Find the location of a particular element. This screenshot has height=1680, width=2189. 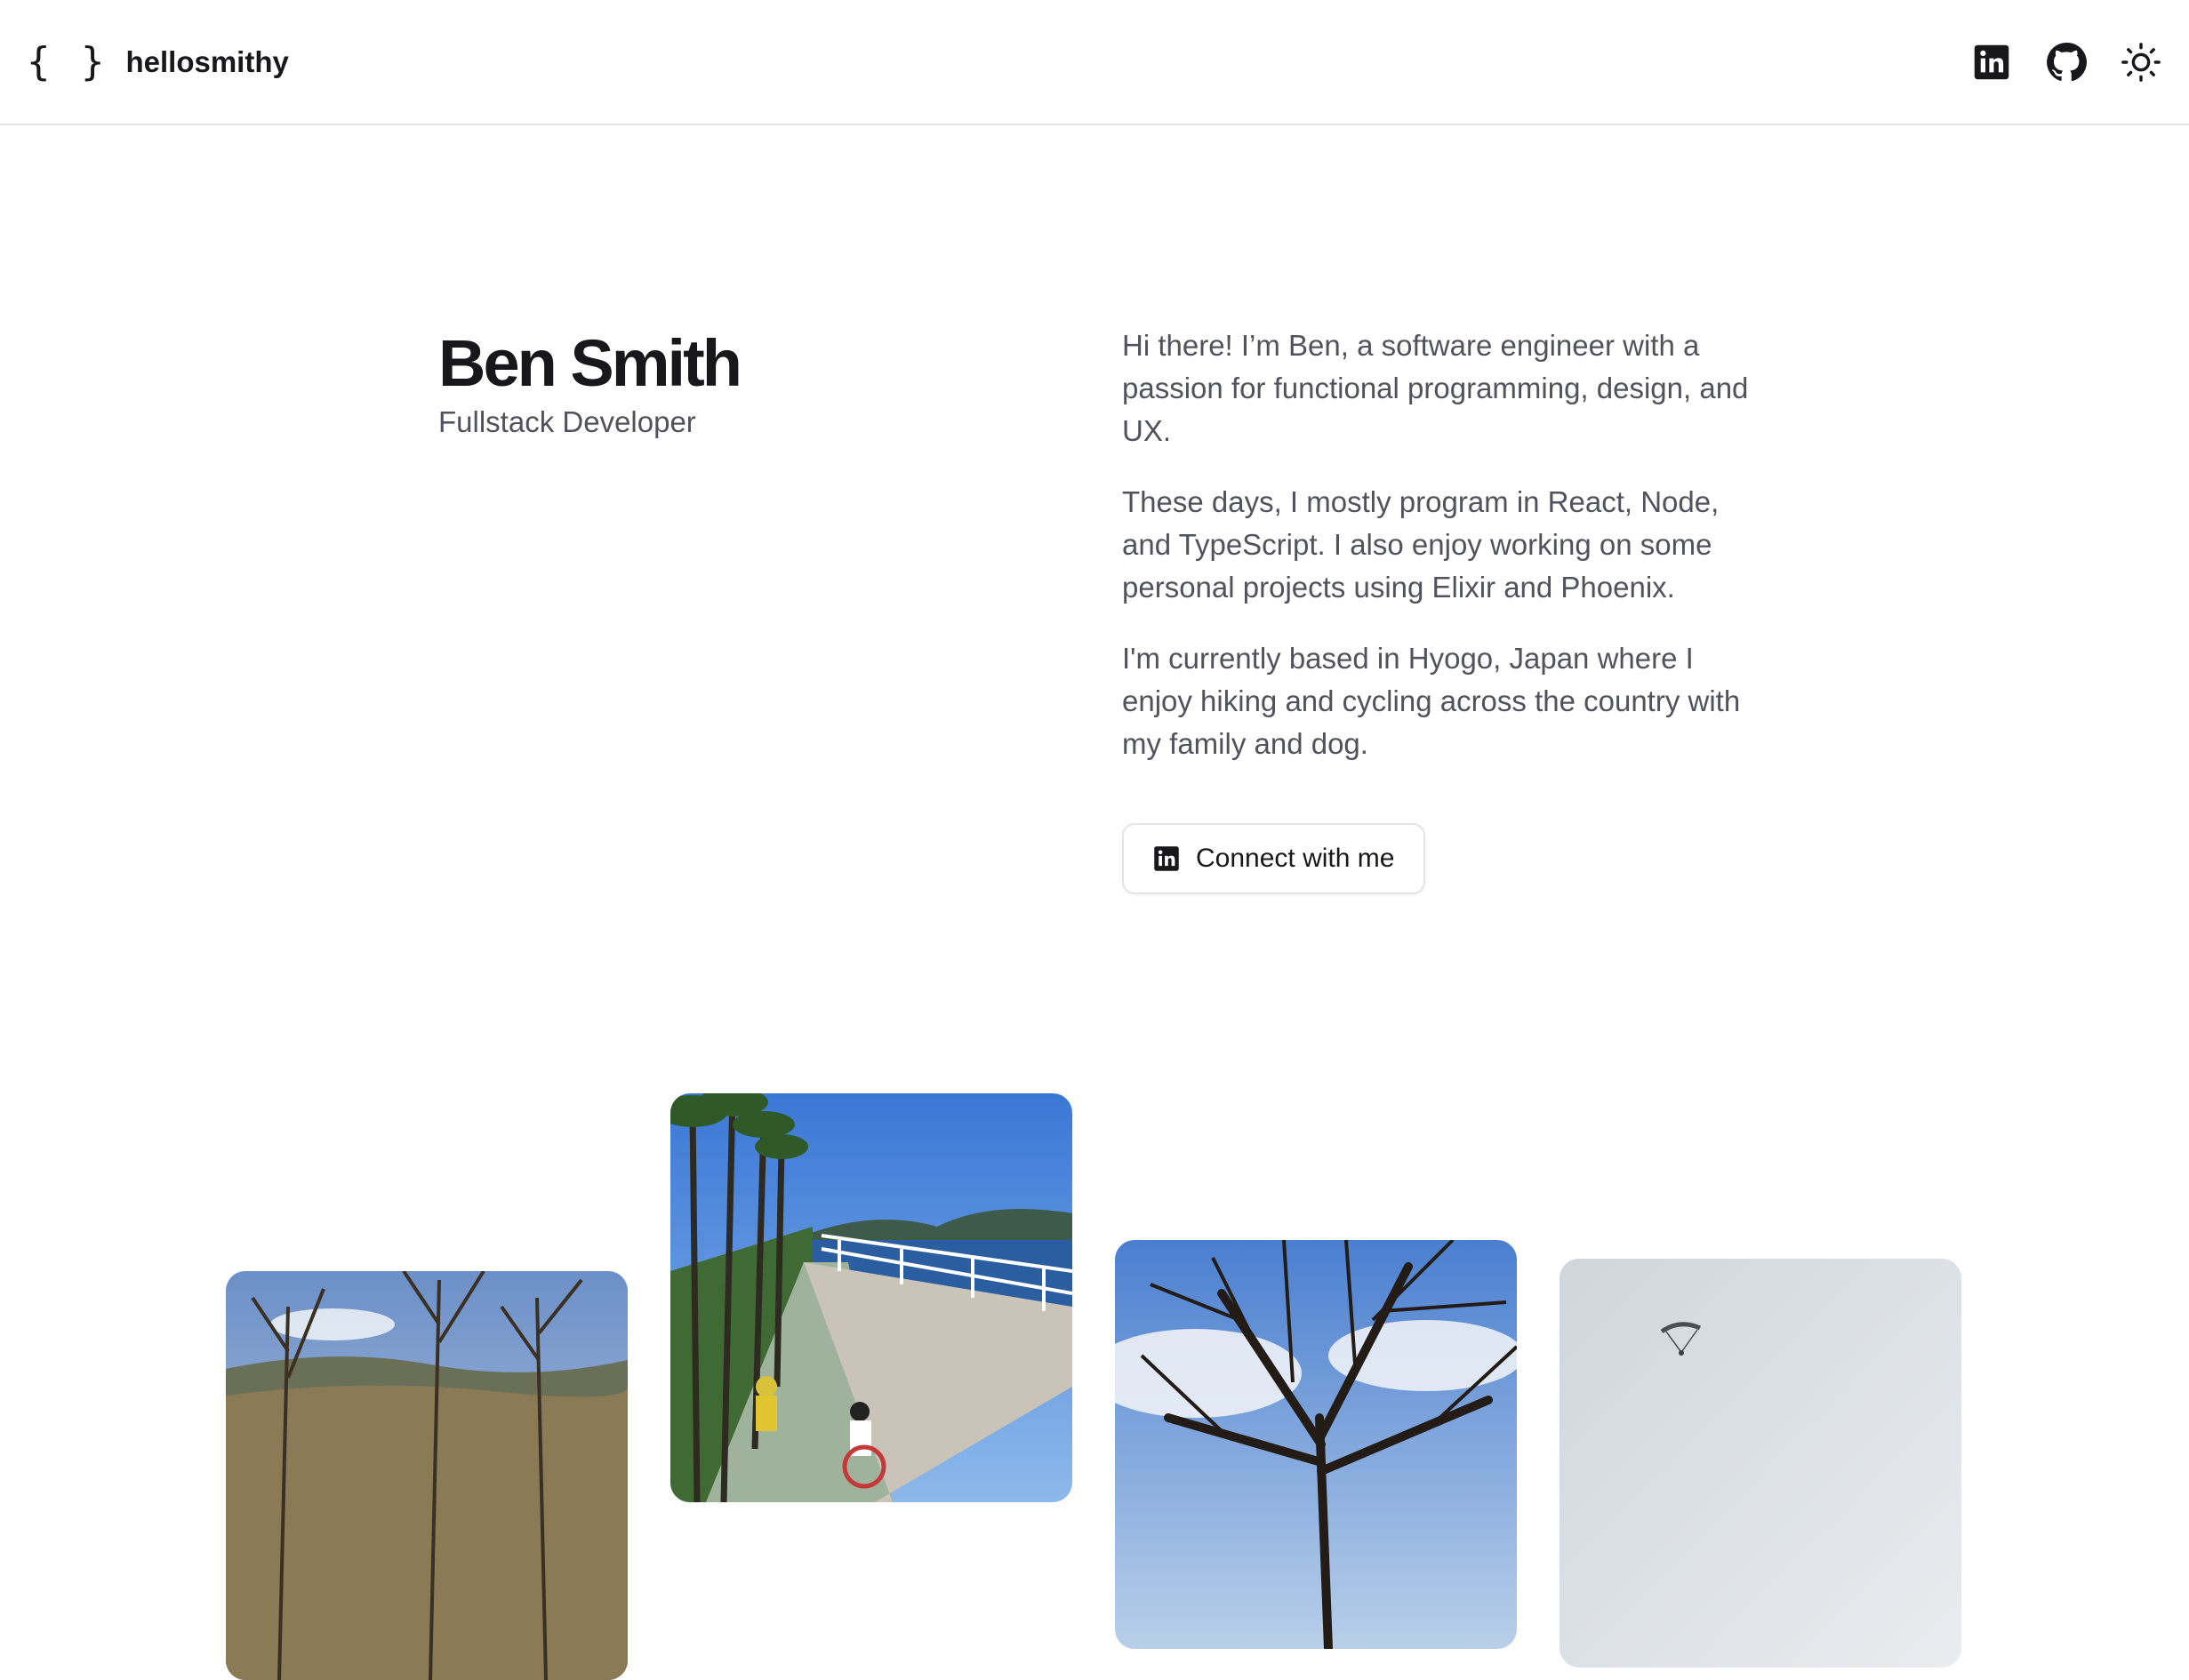

gallery-photo-cycling is located at coordinates (871, 1297).